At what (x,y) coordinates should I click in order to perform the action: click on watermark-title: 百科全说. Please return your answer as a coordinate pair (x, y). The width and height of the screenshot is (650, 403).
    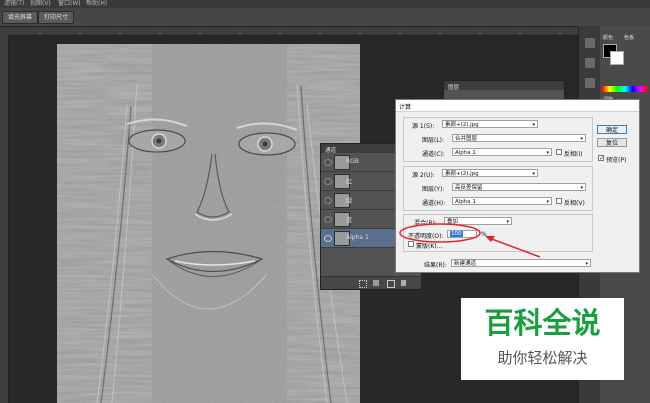
    Looking at the image, I should click on (542, 323).